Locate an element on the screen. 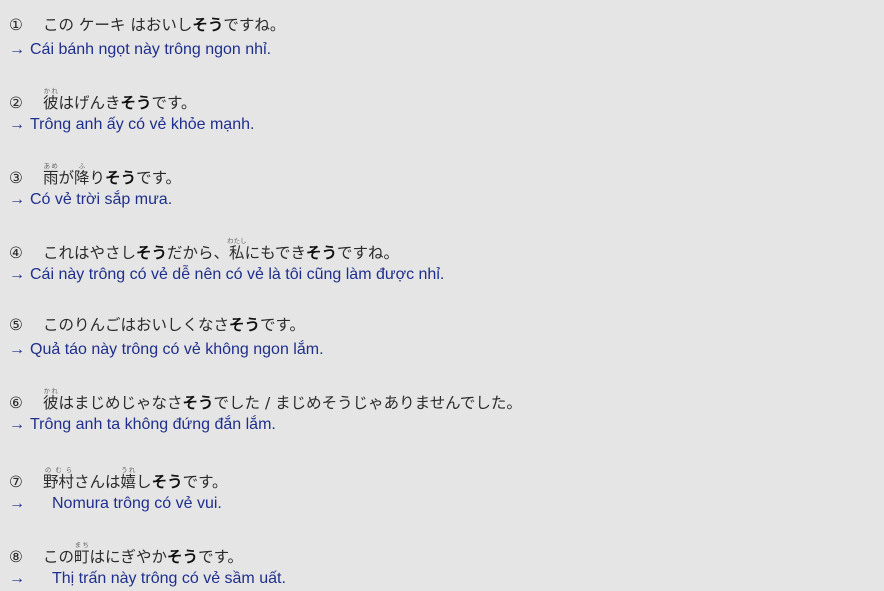 This screenshot has height=591, width=884. furigana: まち is located at coordinates (82, 545).